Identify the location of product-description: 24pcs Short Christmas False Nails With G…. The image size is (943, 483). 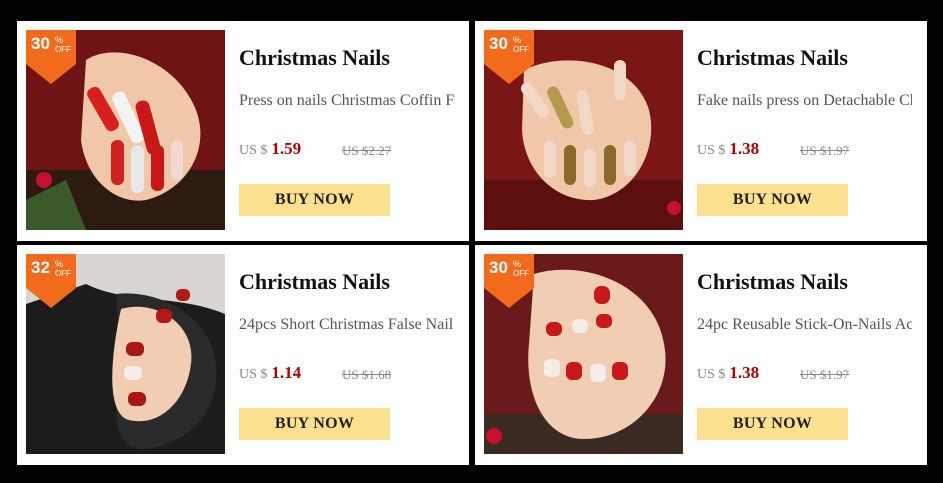
(346, 326).